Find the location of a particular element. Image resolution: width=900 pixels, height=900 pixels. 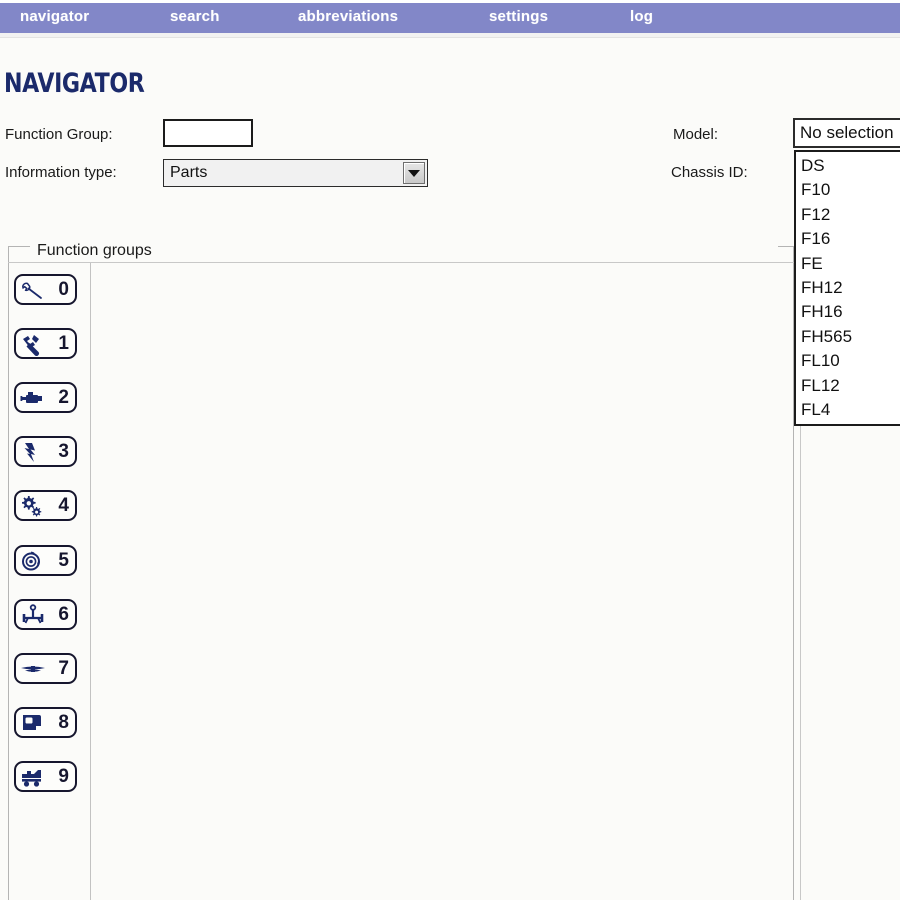

main-navbar: navigator search abbreviations settings log is located at coordinates (450, 18).